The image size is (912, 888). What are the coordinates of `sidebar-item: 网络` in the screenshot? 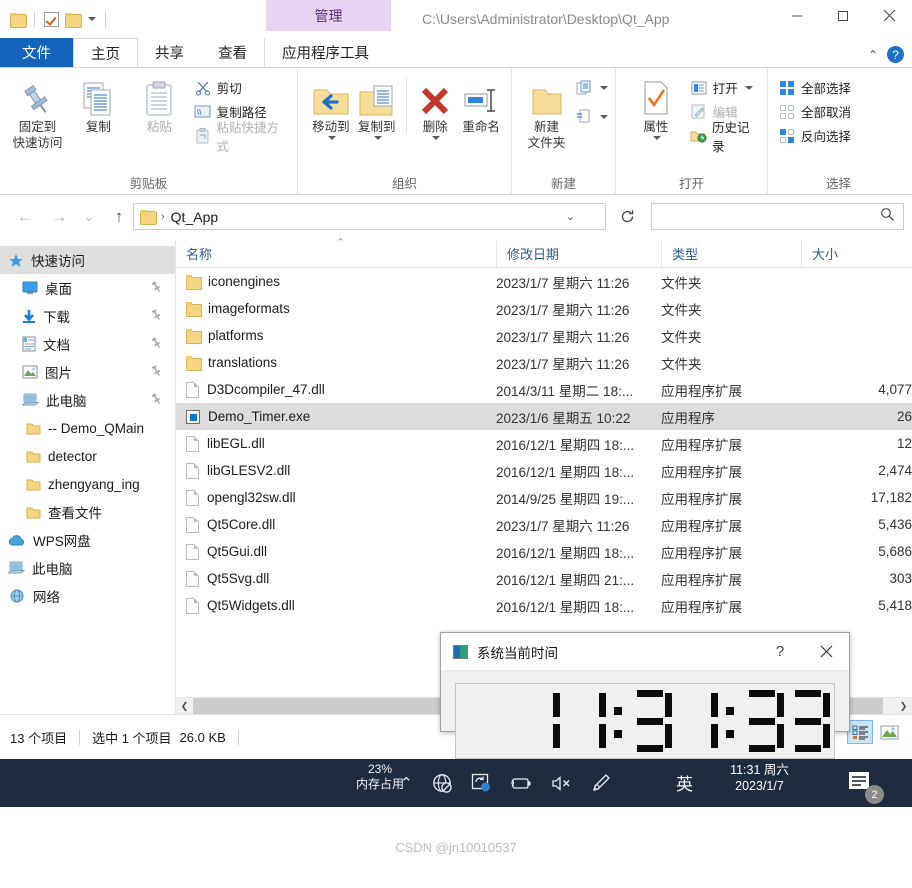 It's located at (88, 596).